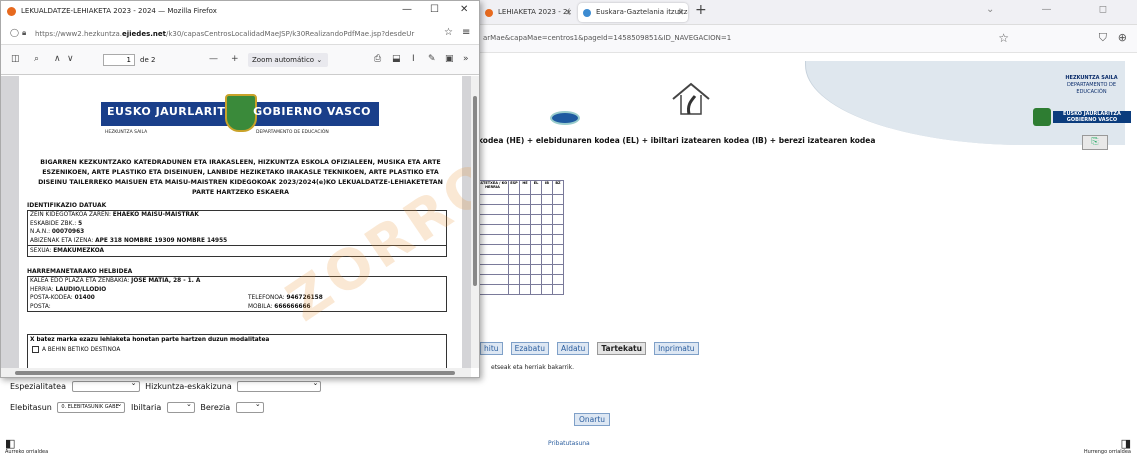 This screenshot has width=1137, height=466. I want to click on maximize-button: ☐, so click(434, 9).